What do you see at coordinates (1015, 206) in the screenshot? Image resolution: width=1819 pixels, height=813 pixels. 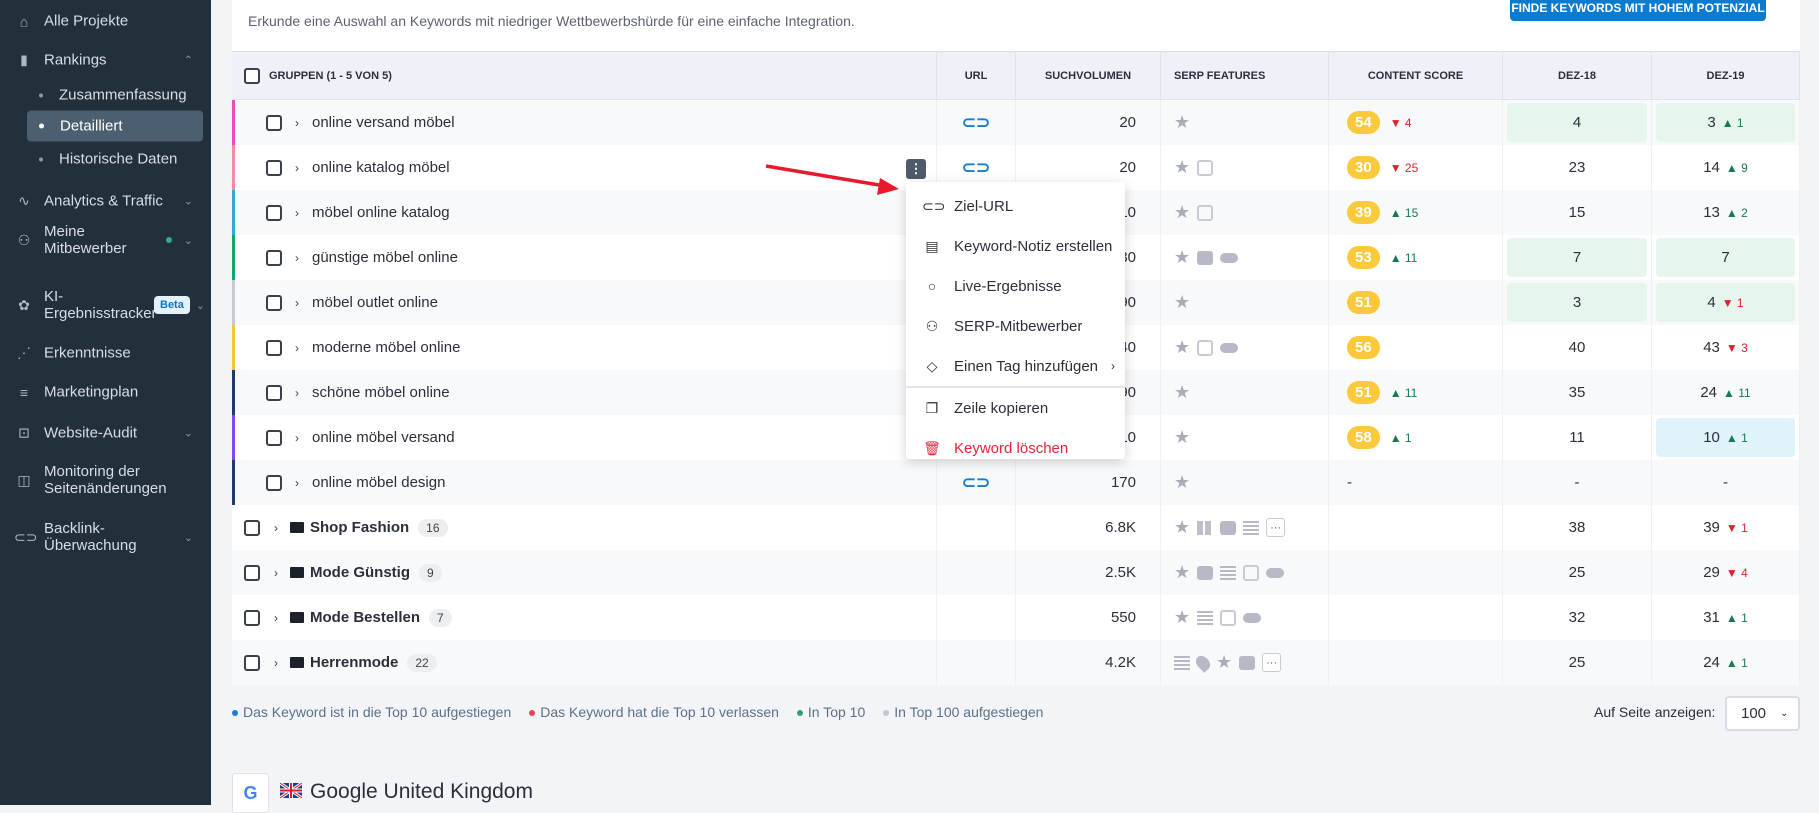 I see `menu-item-ziel-url: ⊂⊃ Ziel-URL` at bounding box center [1015, 206].